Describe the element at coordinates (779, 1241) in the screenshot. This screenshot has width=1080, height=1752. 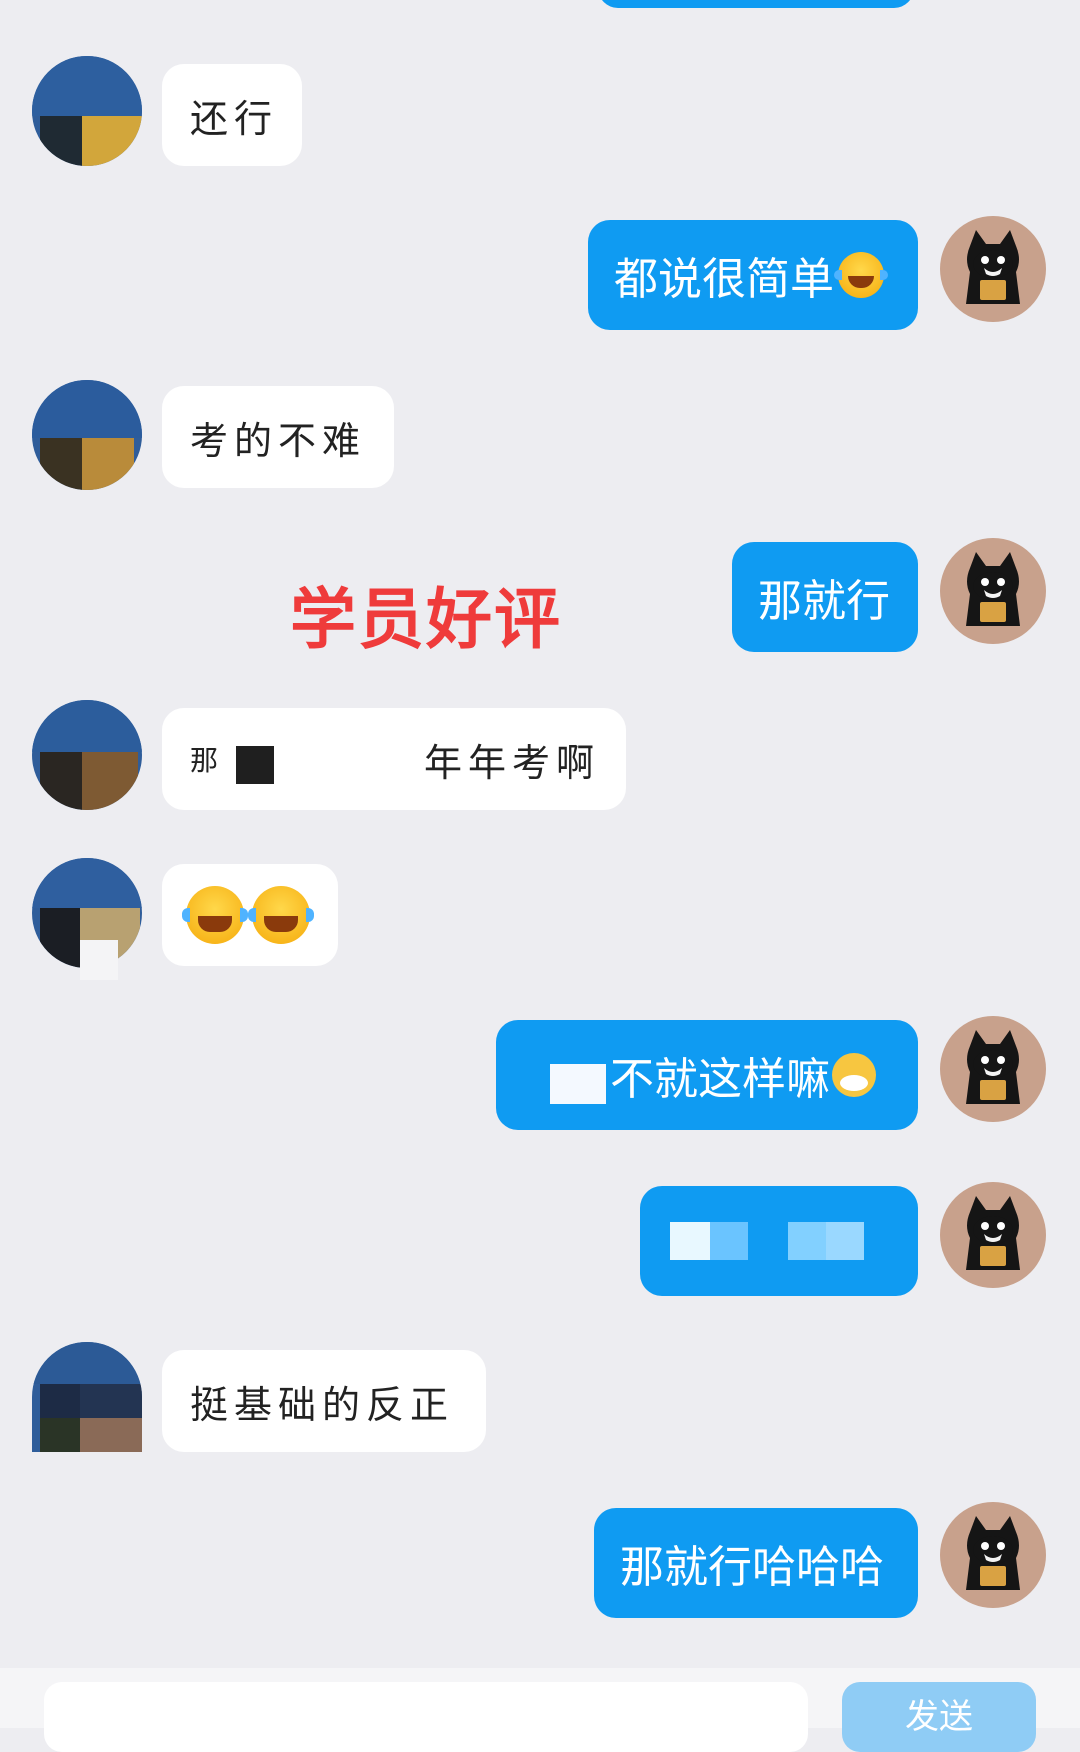
I see `message-bubble-outgoing` at that location.